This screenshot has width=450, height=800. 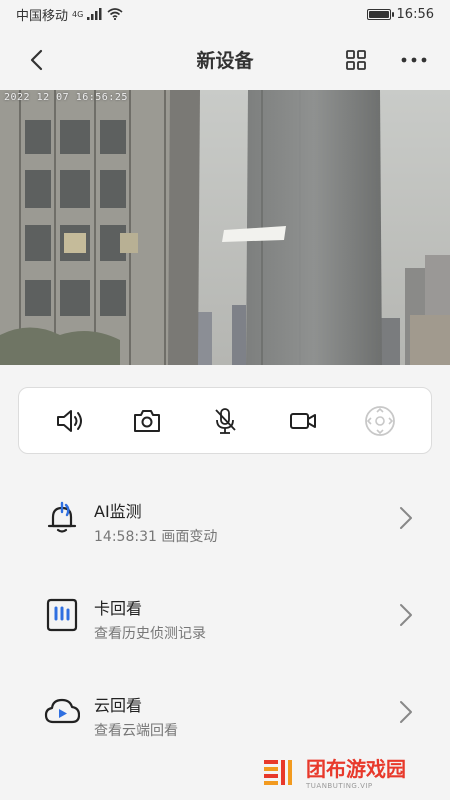 I want to click on watermark-mark-icon, so click(x=278, y=772).